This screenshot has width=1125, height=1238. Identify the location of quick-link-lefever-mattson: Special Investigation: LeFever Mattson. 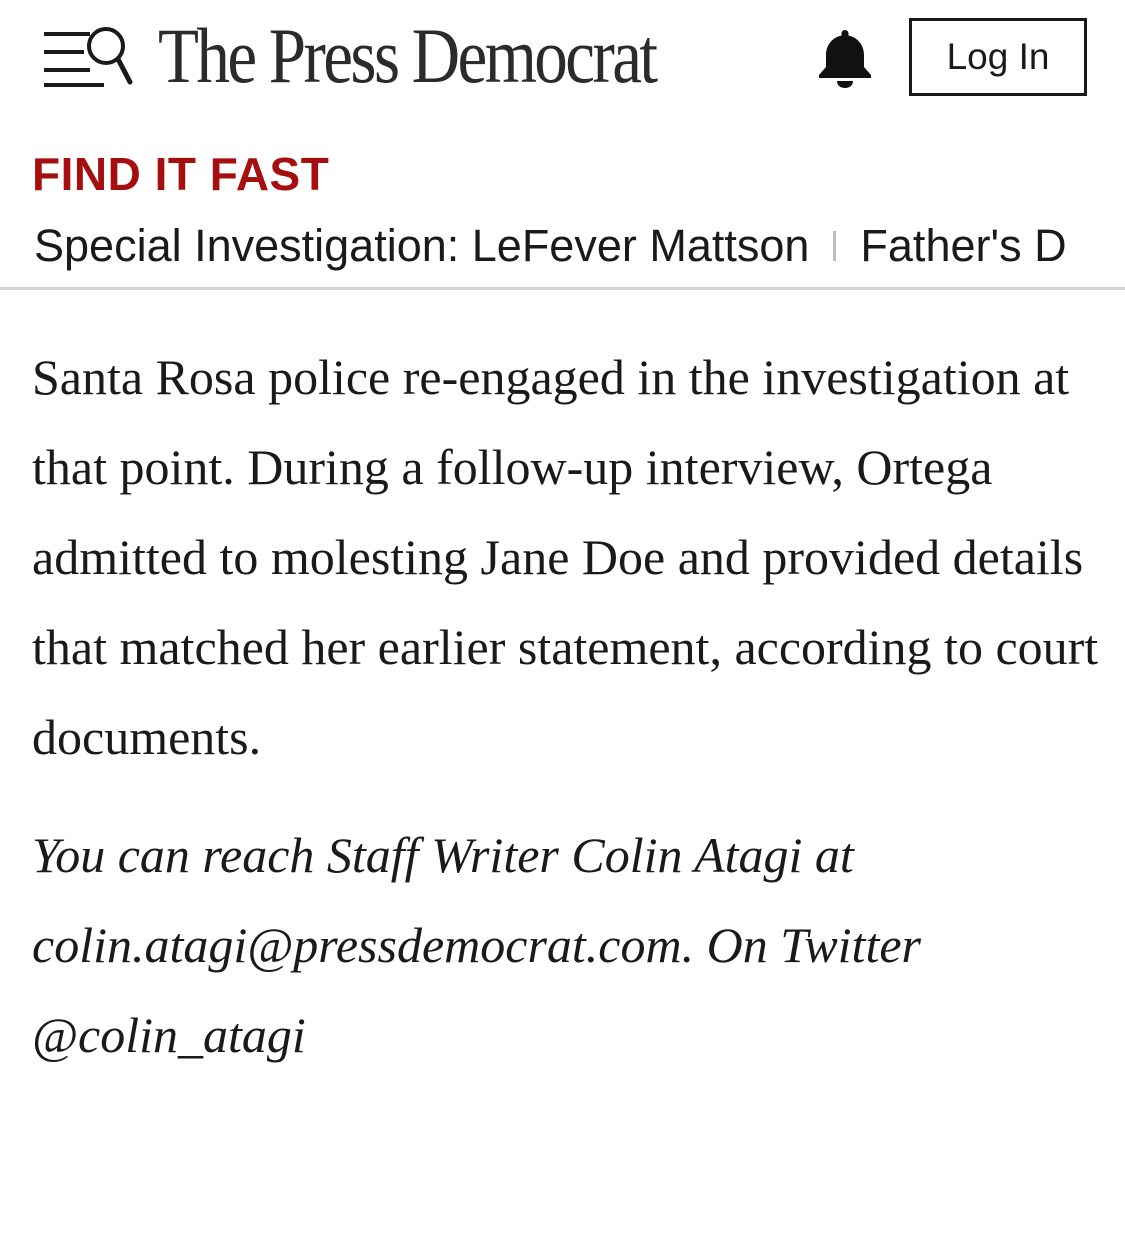
(421, 246).